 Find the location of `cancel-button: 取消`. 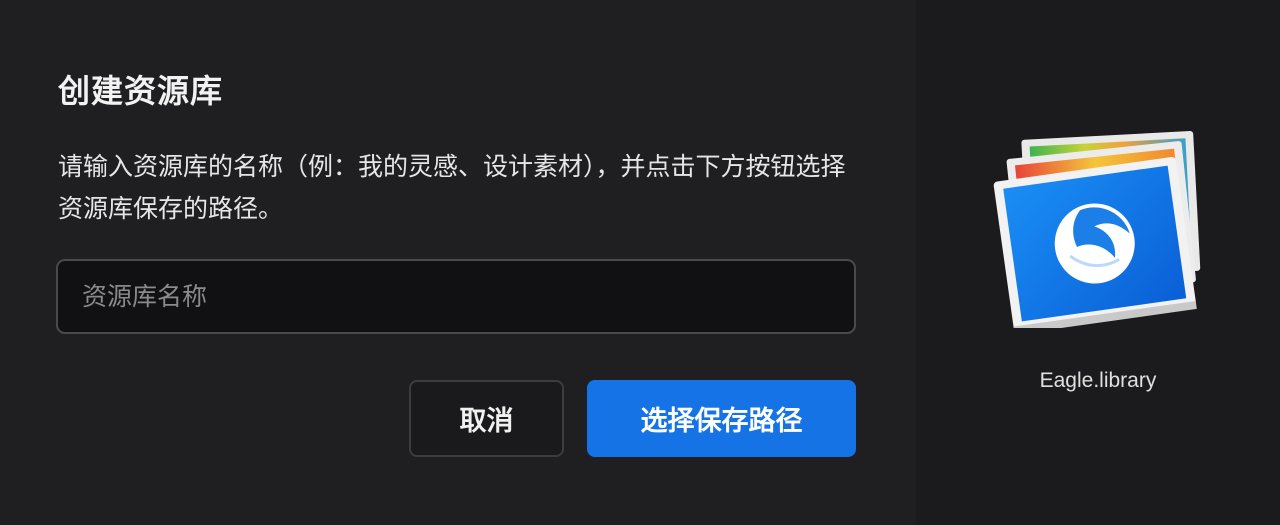

cancel-button: 取消 is located at coordinates (486, 418).